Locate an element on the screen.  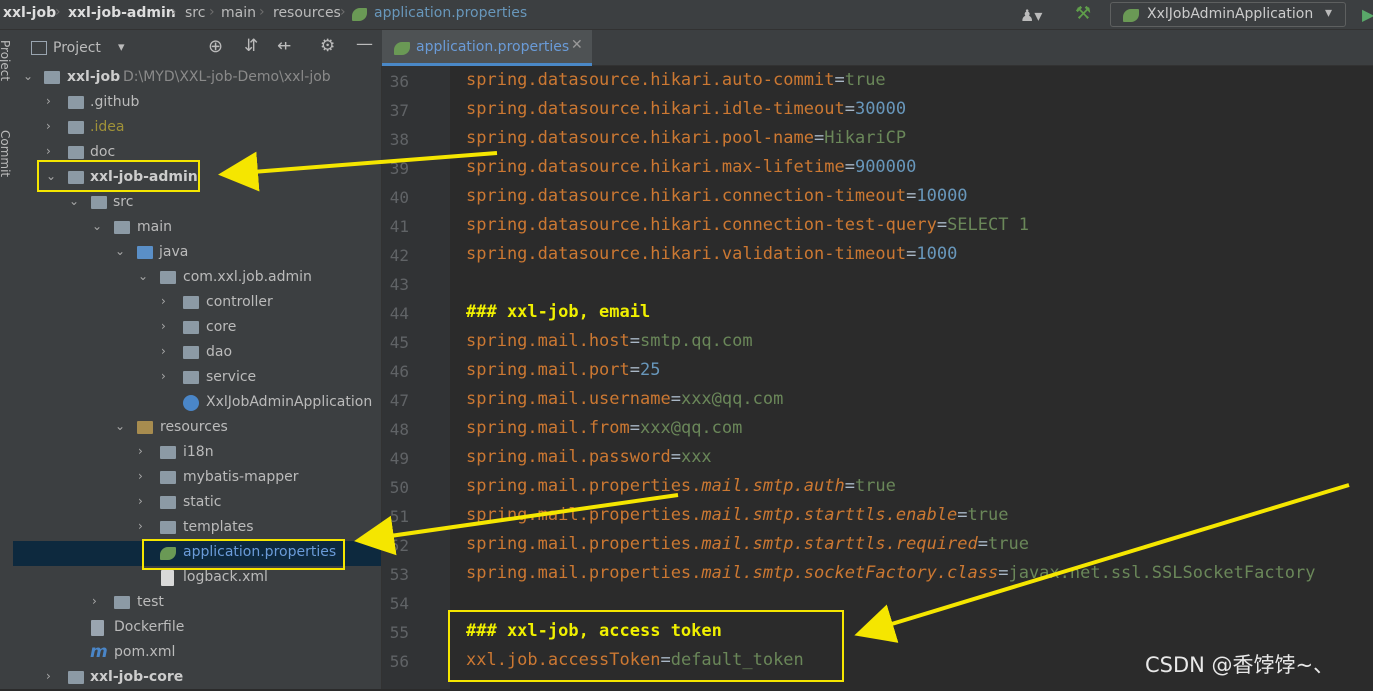
highlight-box-file is located at coordinates (243, 554).